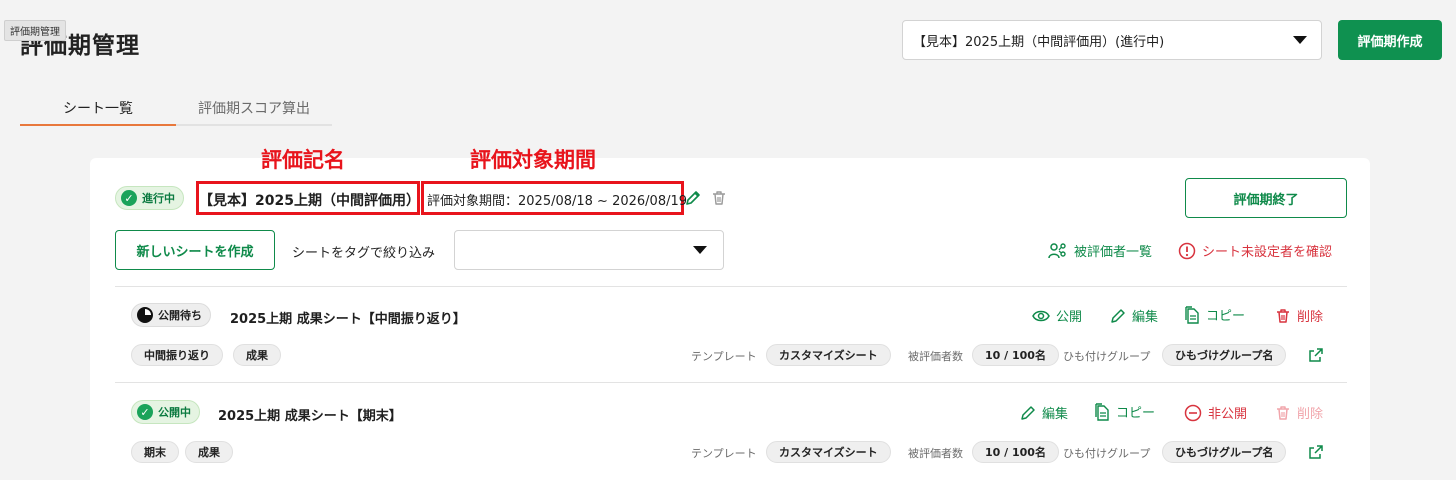 The height and width of the screenshot is (480, 1456). Describe the element at coordinates (1267, 252) in the screenshot. I see `unset-evaluatees-label: シート未設定者を確認` at that location.